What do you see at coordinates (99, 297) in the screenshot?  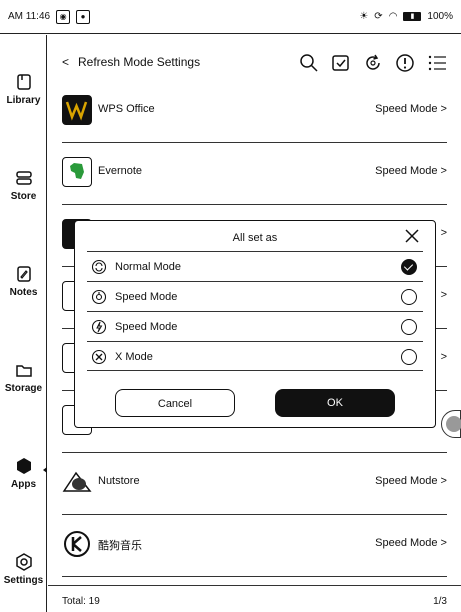 I see `speed-mode-icon` at bounding box center [99, 297].